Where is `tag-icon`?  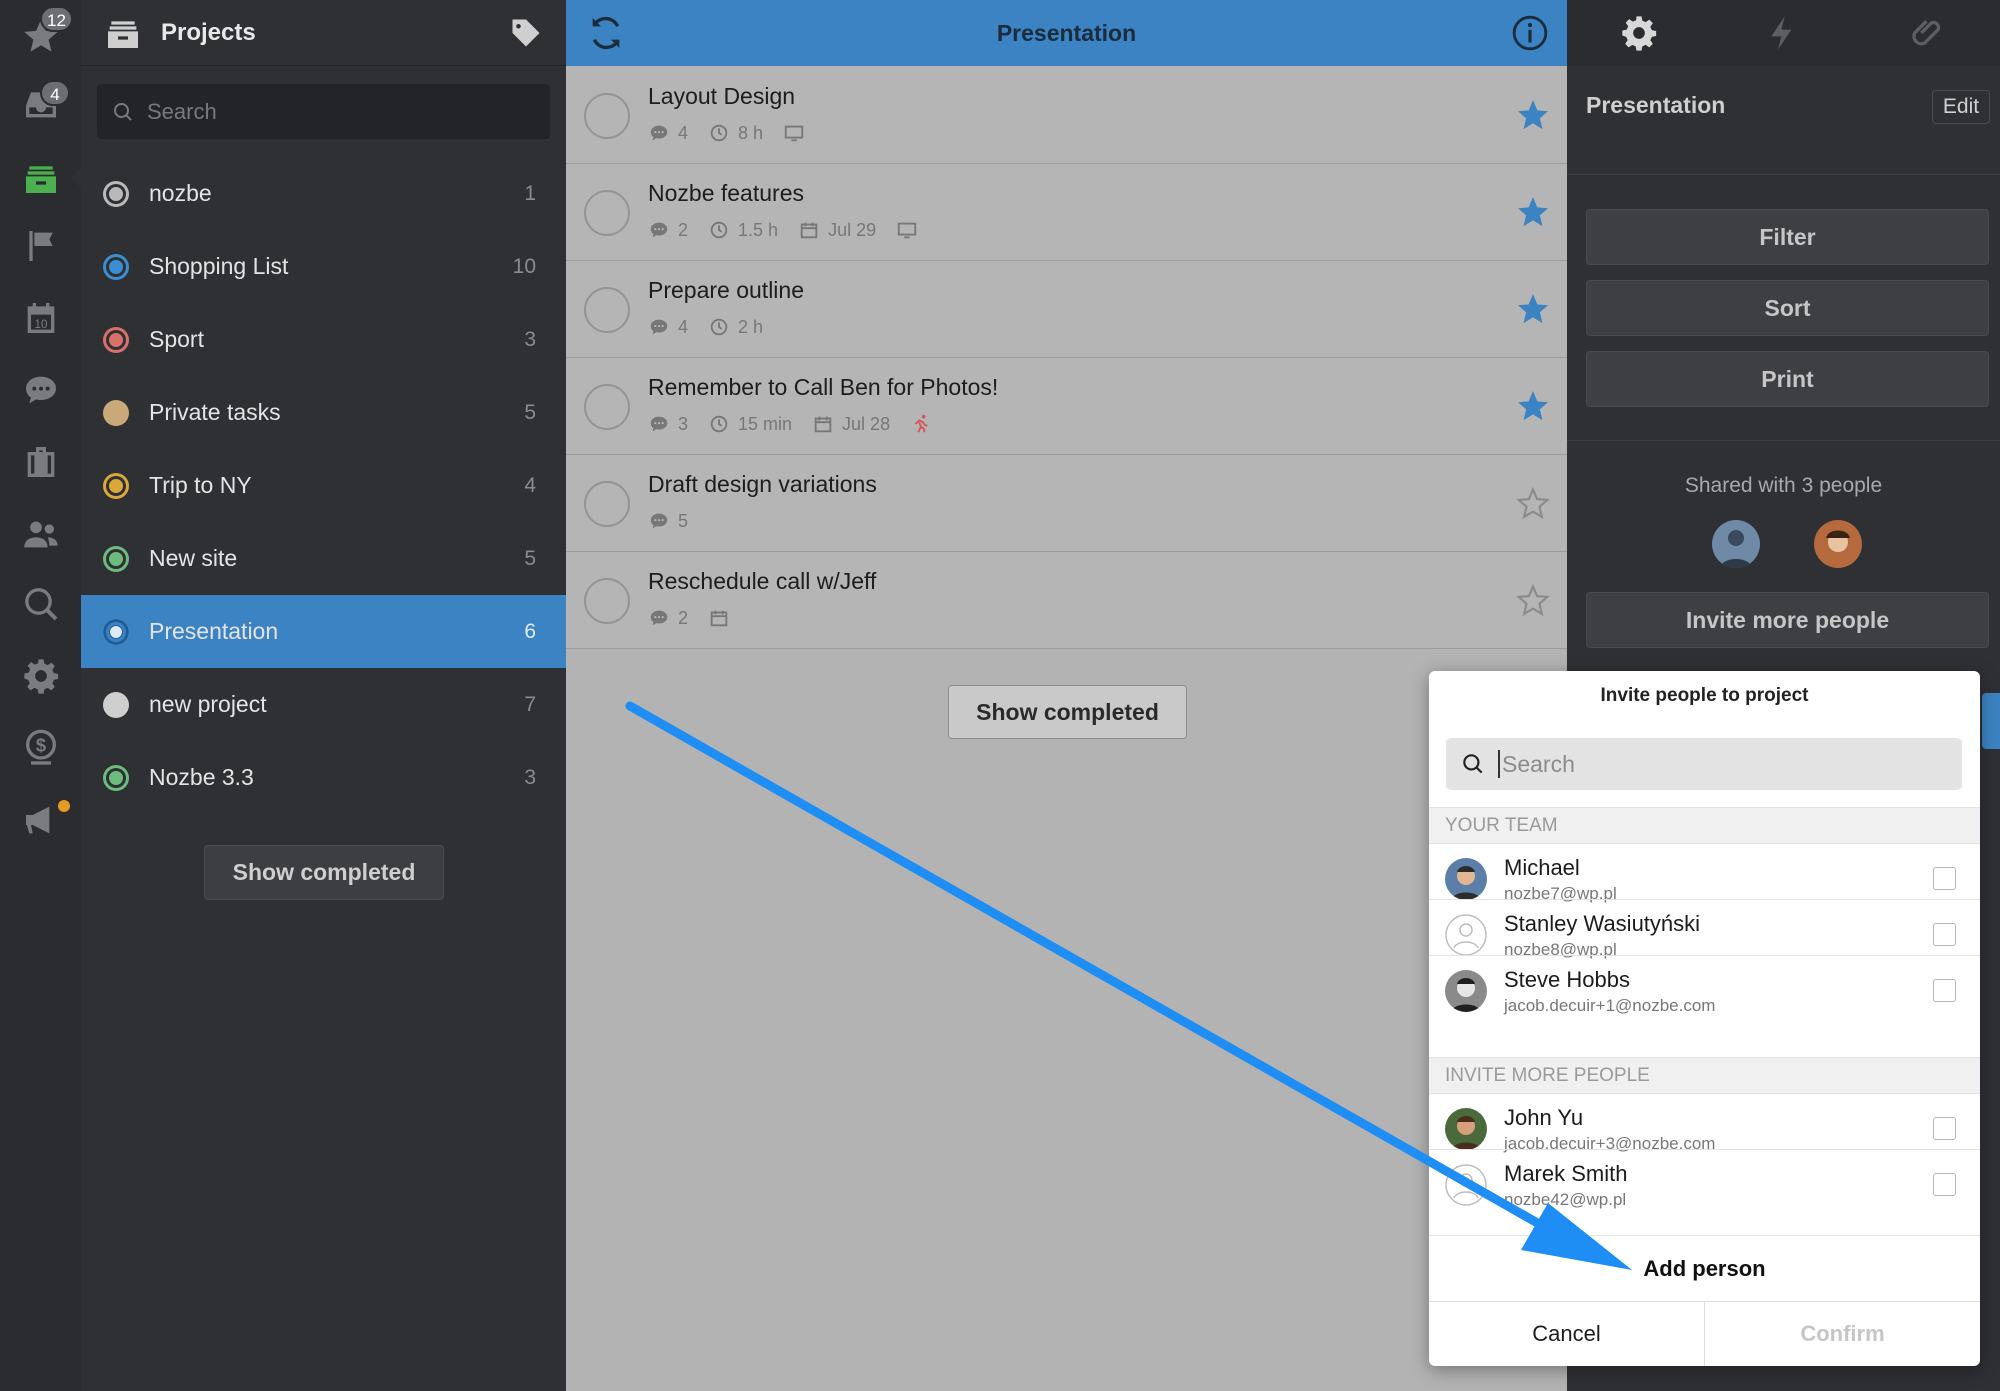 tag-icon is located at coordinates (526, 33).